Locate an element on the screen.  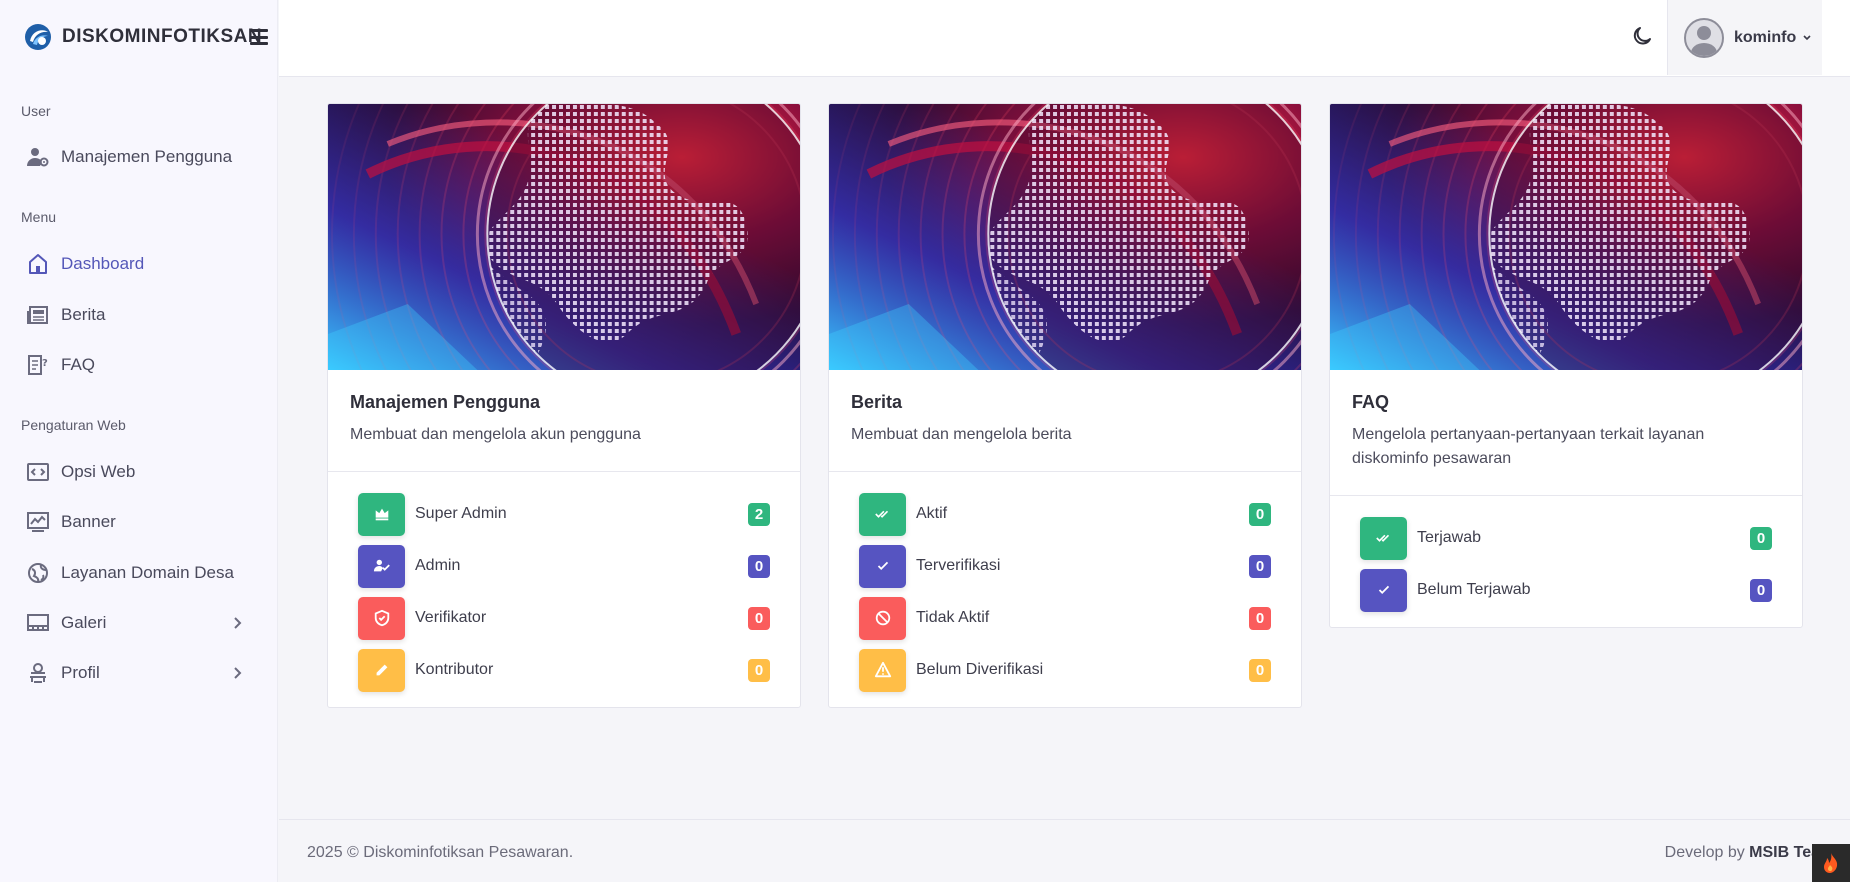
sidebar-item-label: Dashboard is located at coordinates (103, 263).